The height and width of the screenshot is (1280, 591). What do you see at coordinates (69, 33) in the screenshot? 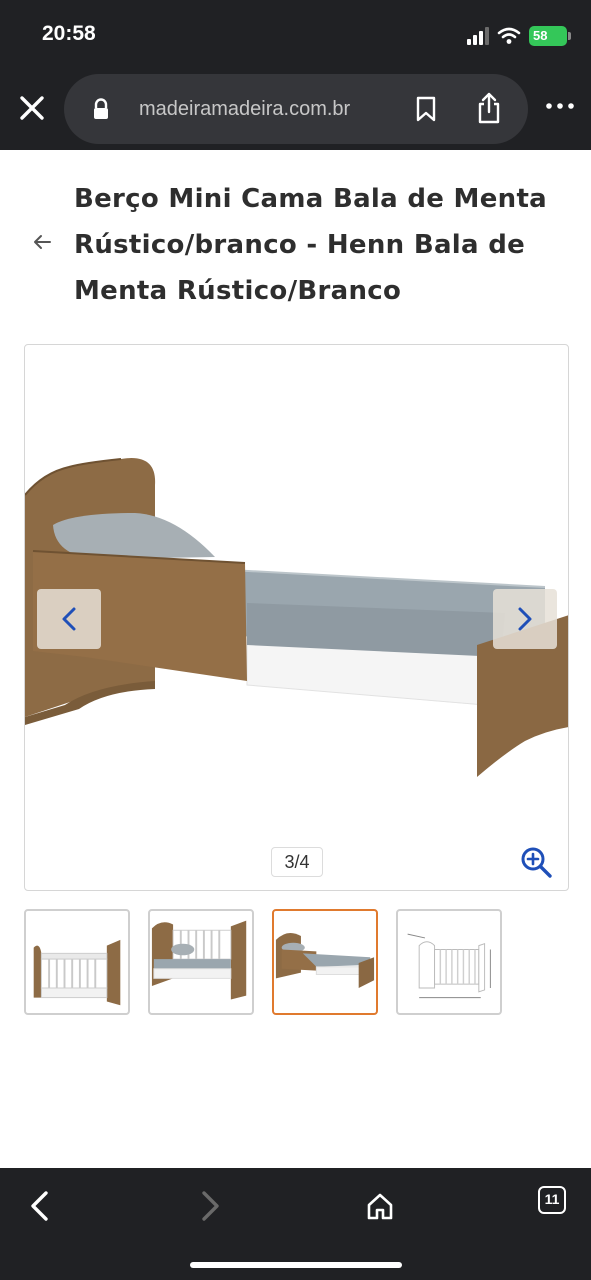
I see `status-time: 20:58` at bounding box center [69, 33].